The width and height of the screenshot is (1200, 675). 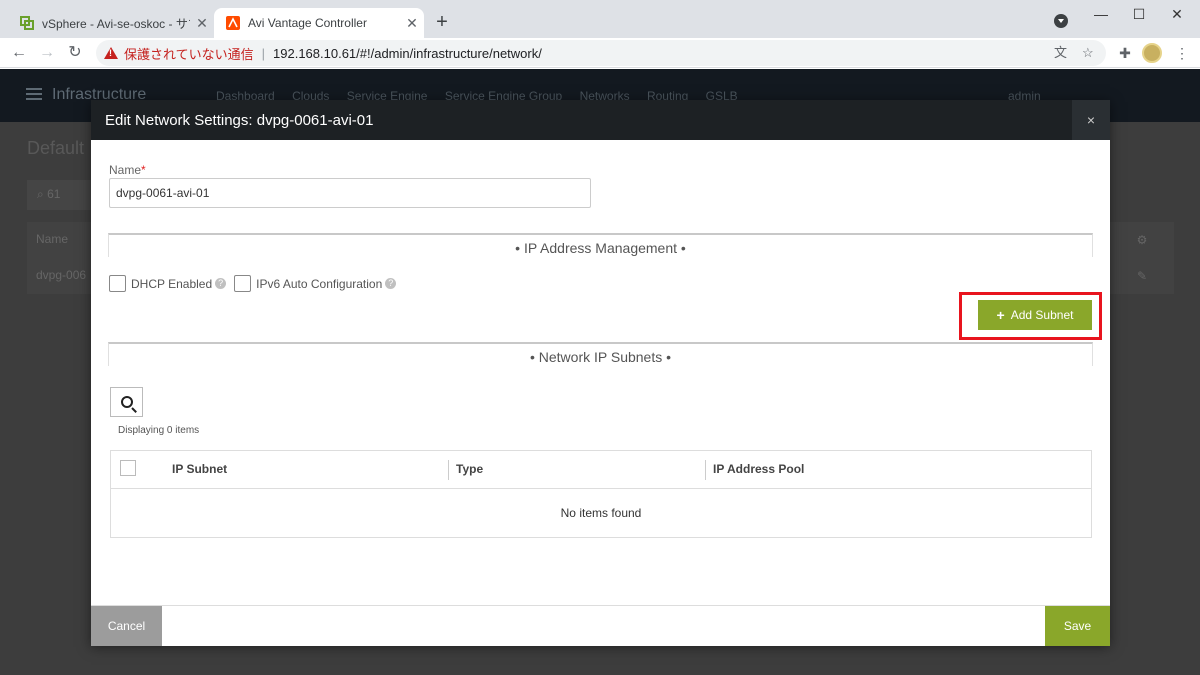 I want to click on page-title: Default, so click(x=56, y=148).